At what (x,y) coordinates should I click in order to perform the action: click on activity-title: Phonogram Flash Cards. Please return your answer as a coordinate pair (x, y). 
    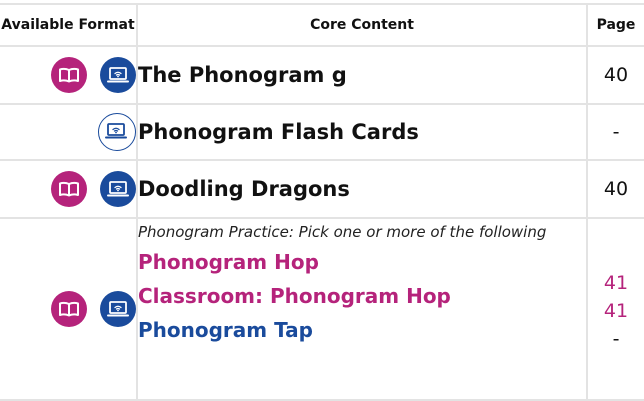
    Looking at the image, I should click on (278, 132).